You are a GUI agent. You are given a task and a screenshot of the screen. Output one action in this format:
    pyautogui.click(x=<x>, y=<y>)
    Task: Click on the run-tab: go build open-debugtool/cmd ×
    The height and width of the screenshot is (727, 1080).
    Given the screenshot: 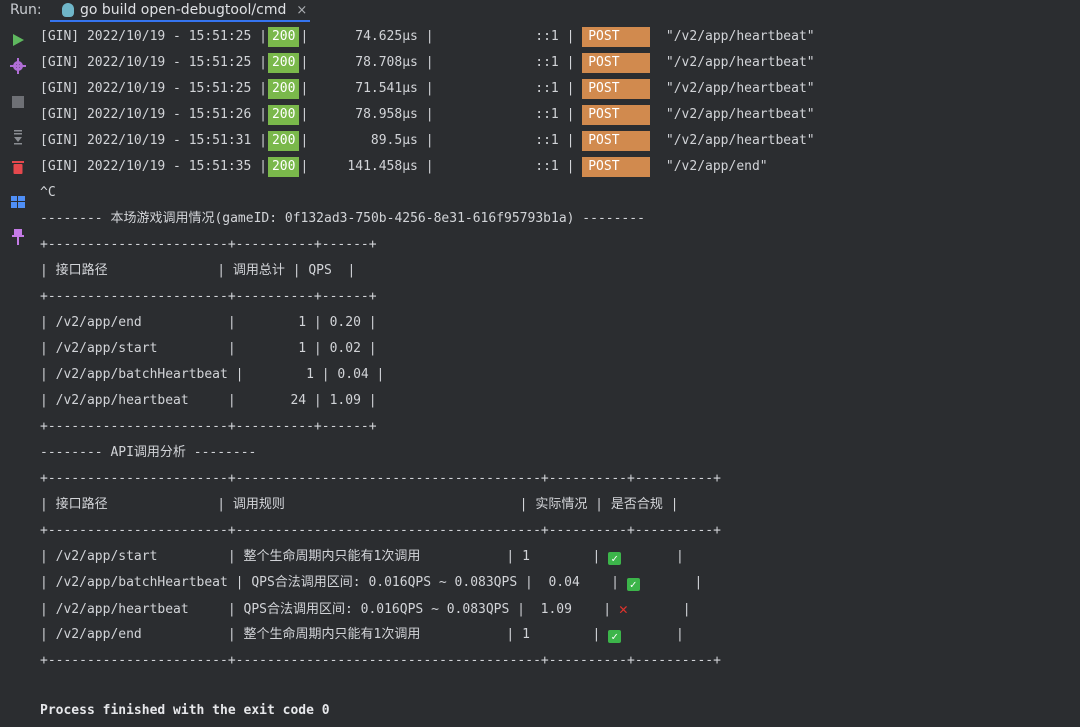 What is the action you would take?
    pyautogui.click(x=180, y=11)
    